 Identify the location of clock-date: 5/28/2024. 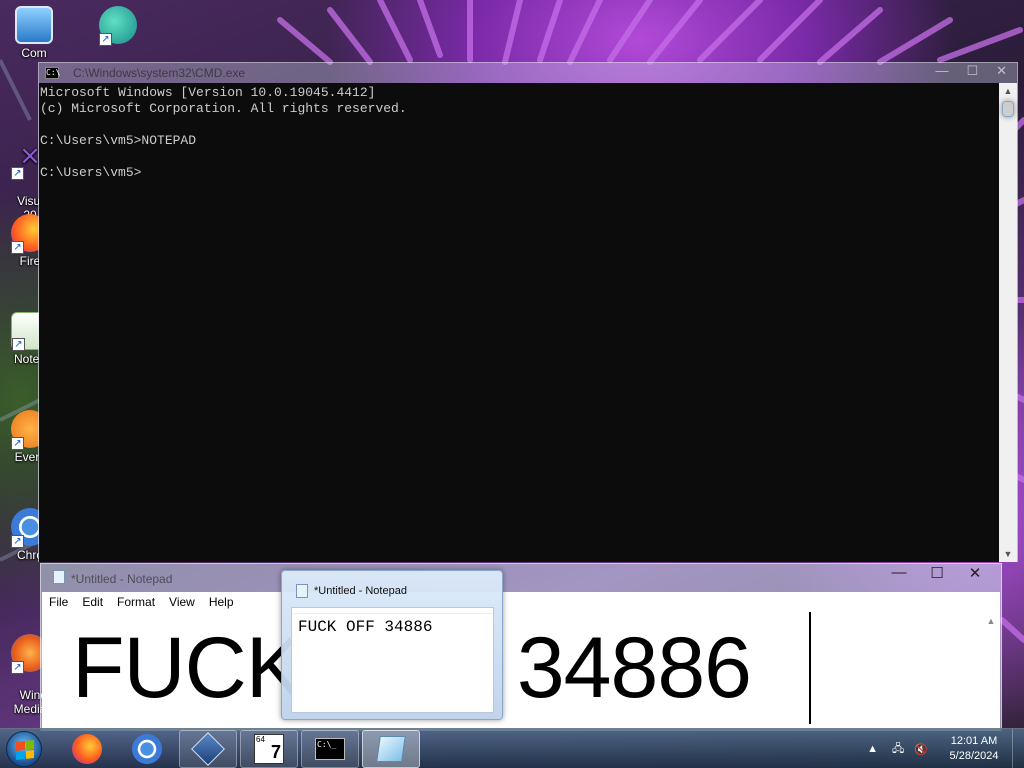
(974, 756).